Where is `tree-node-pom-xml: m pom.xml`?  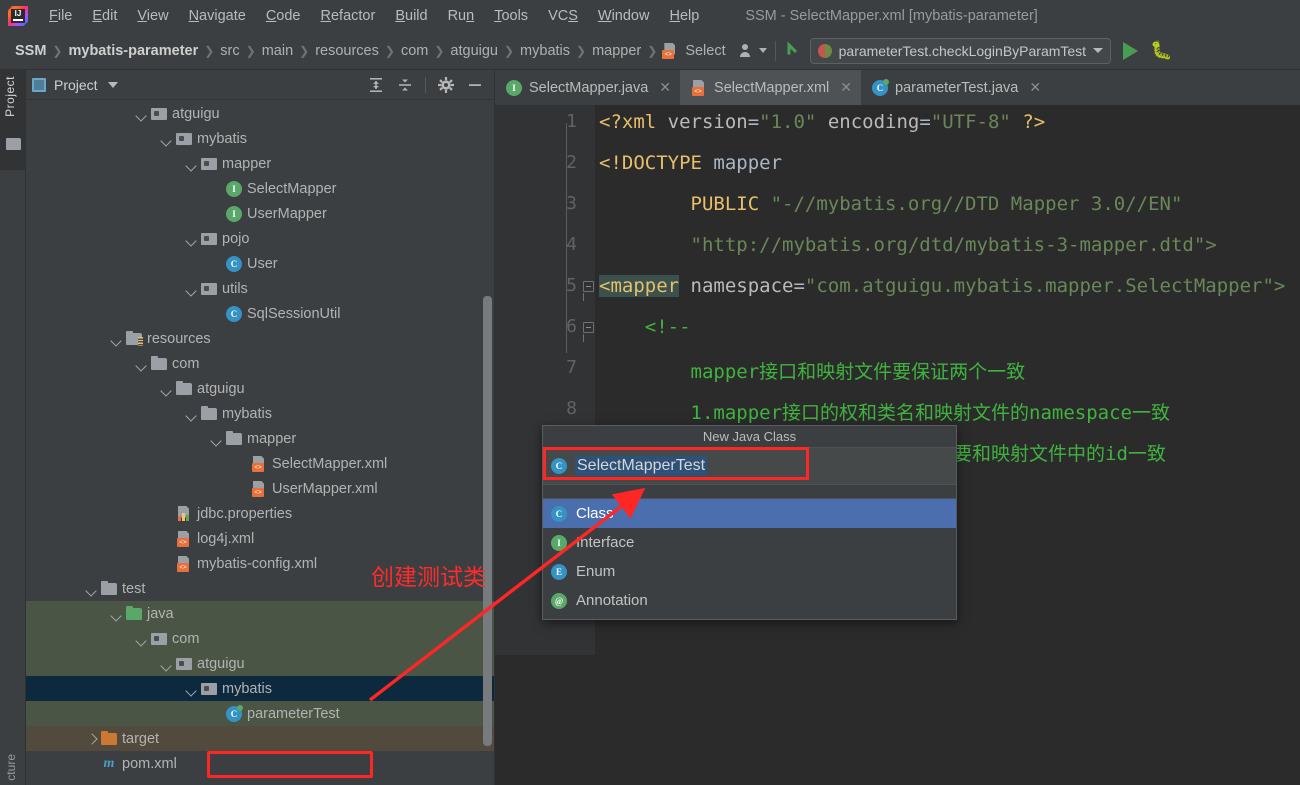 tree-node-pom-xml: m pom.xml is located at coordinates (260, 763).